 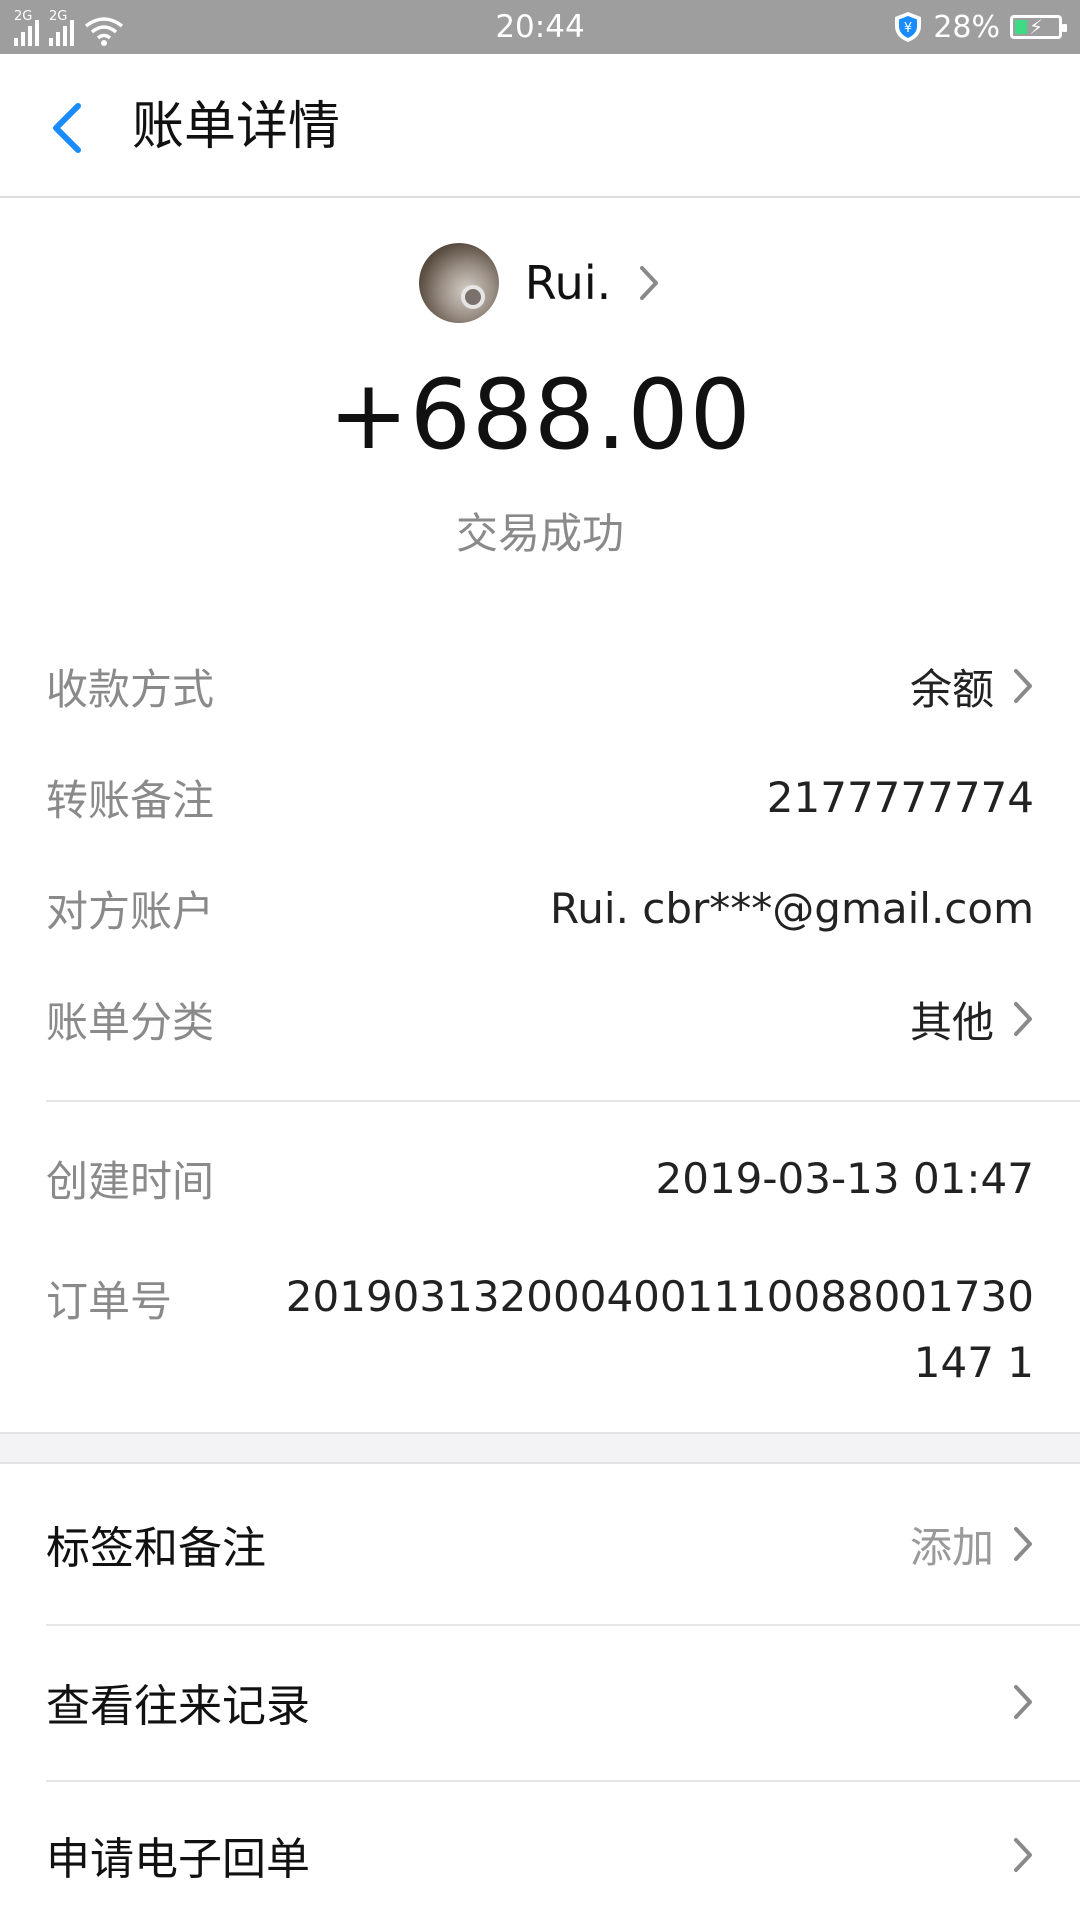 What do you see at coordinates (540, 1855) in the screenshot?
I see `request-e-receipt-row: 申请电子回单` at bounding box center [540, 1855].